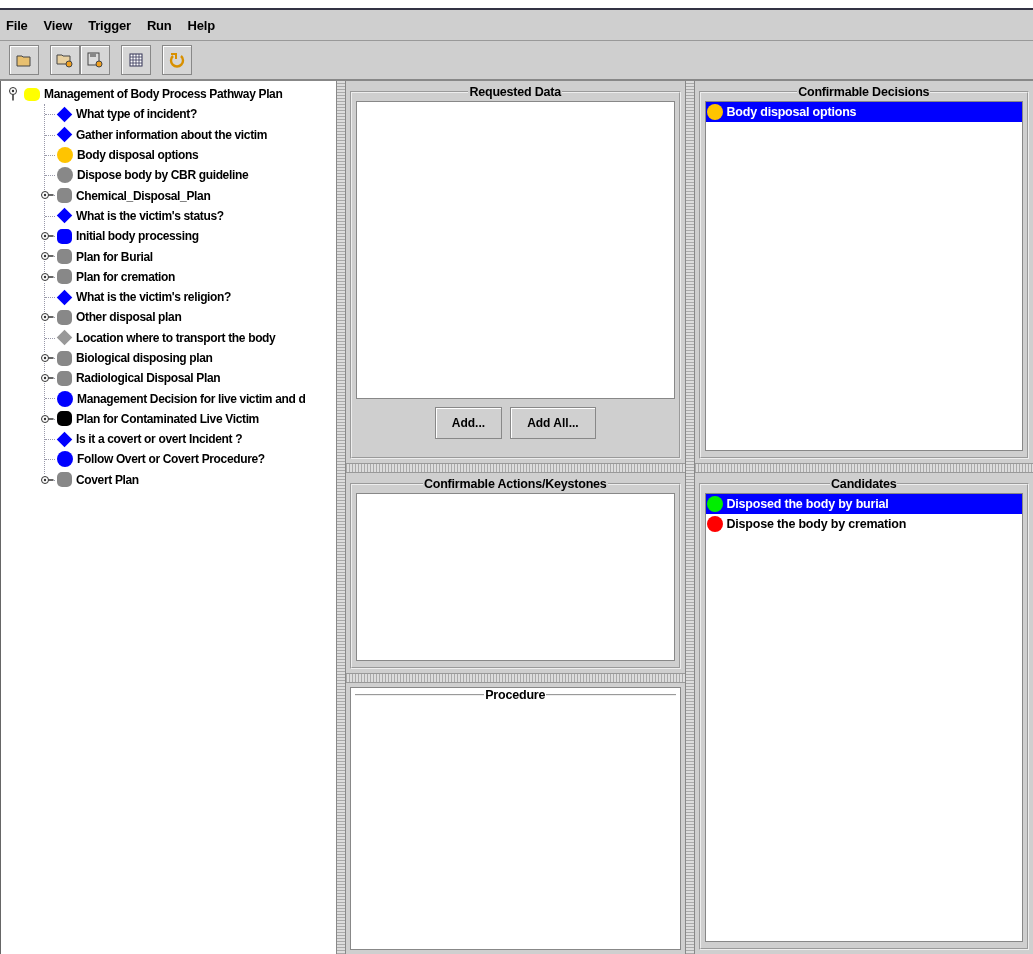 The image size is (1033, 954). What do you see at coordinates (863, 504) in the screenshot?
I see `candidate-item: Disposed the body by burial` at bounding box center [863, 504].